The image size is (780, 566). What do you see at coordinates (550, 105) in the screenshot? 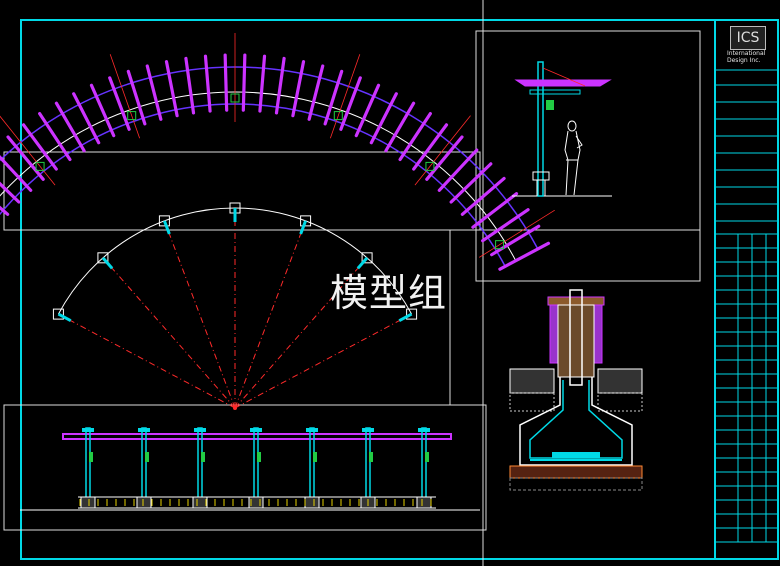
I see `bracket` at bounding box center [550, 105].